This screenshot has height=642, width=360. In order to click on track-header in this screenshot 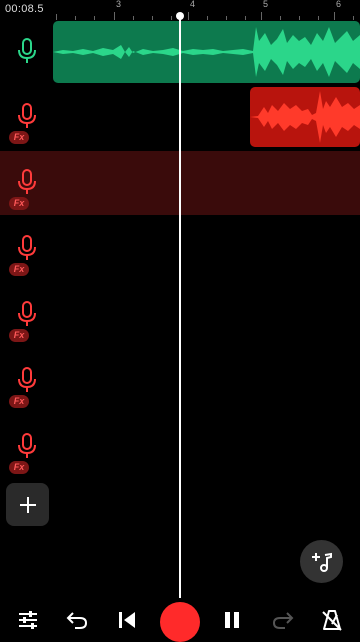, I will do `click(26, 52)`.